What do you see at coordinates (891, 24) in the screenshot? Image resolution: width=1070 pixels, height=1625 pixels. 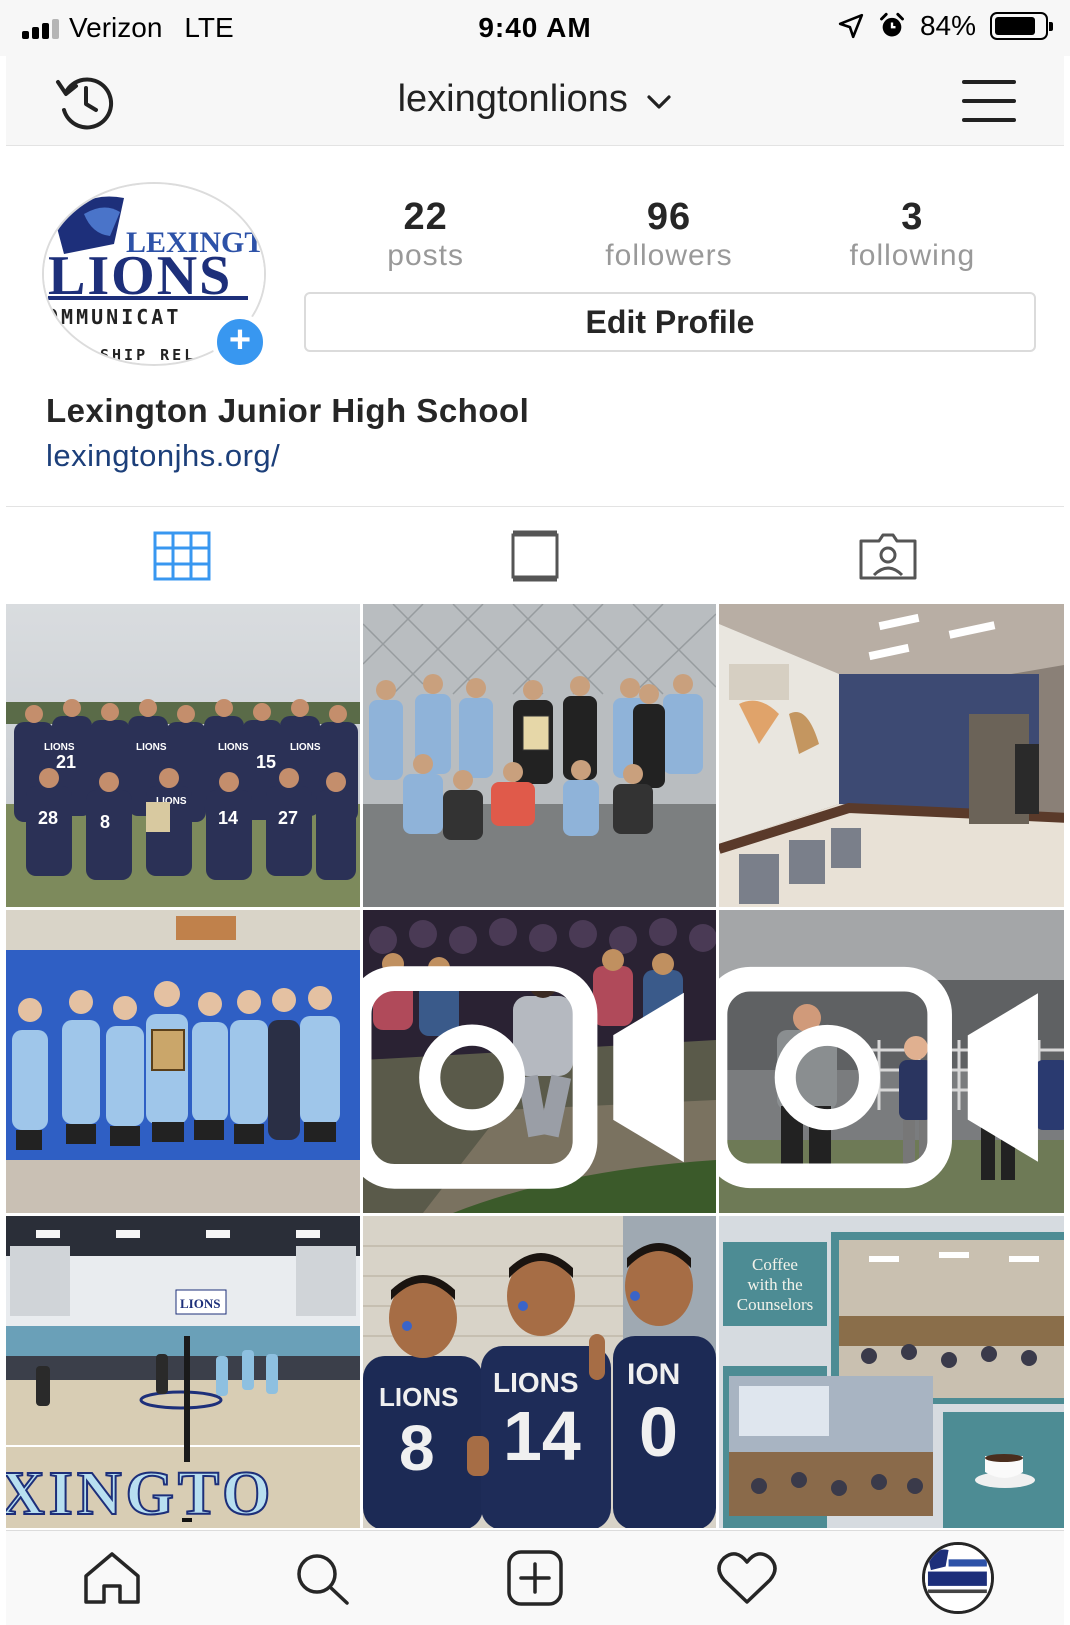 I see `alarm-clock-icon` at bounding box center [891, 24].